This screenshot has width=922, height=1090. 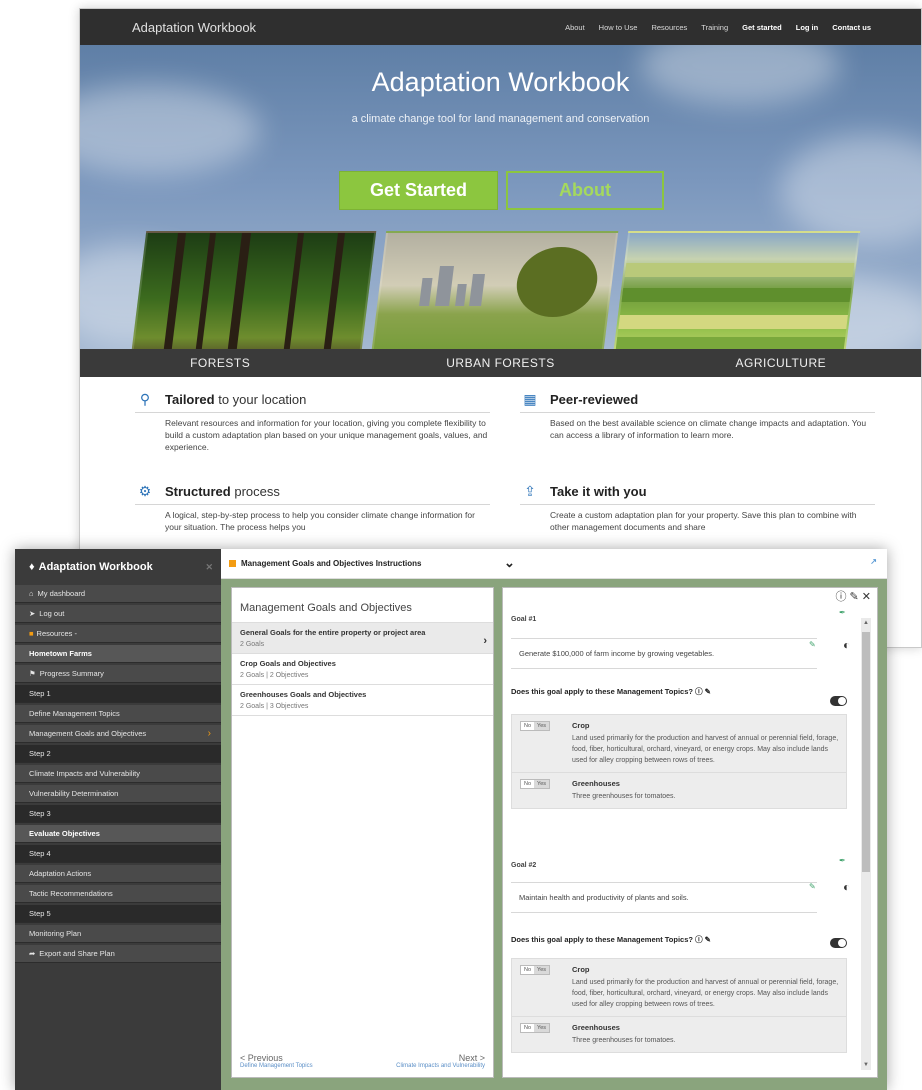 I want to click on sidebar-item-label: Step 2, so click(x=40, y=753).